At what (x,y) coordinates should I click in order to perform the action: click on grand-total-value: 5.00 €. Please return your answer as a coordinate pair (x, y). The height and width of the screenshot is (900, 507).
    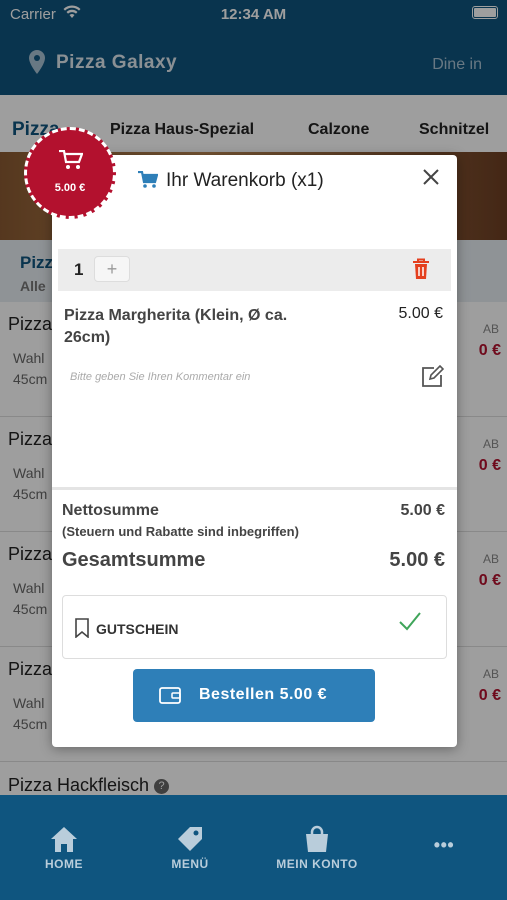
    Looking at the image, I should click on (417, 560).